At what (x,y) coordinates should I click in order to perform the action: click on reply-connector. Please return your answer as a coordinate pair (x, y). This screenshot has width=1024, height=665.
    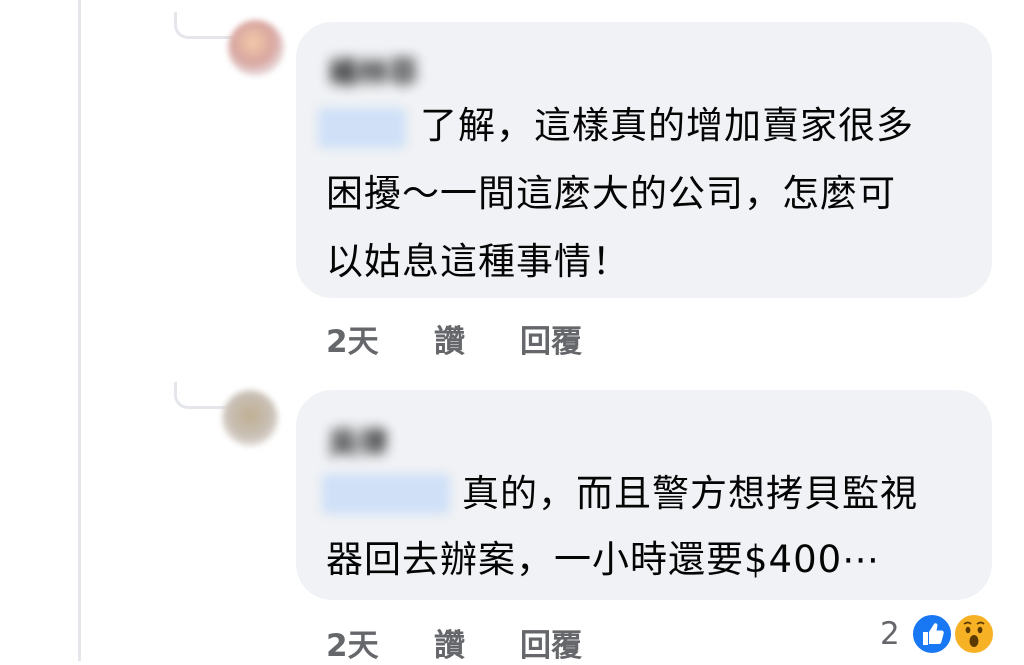
    Looking at the image, I should click on (204, 25).